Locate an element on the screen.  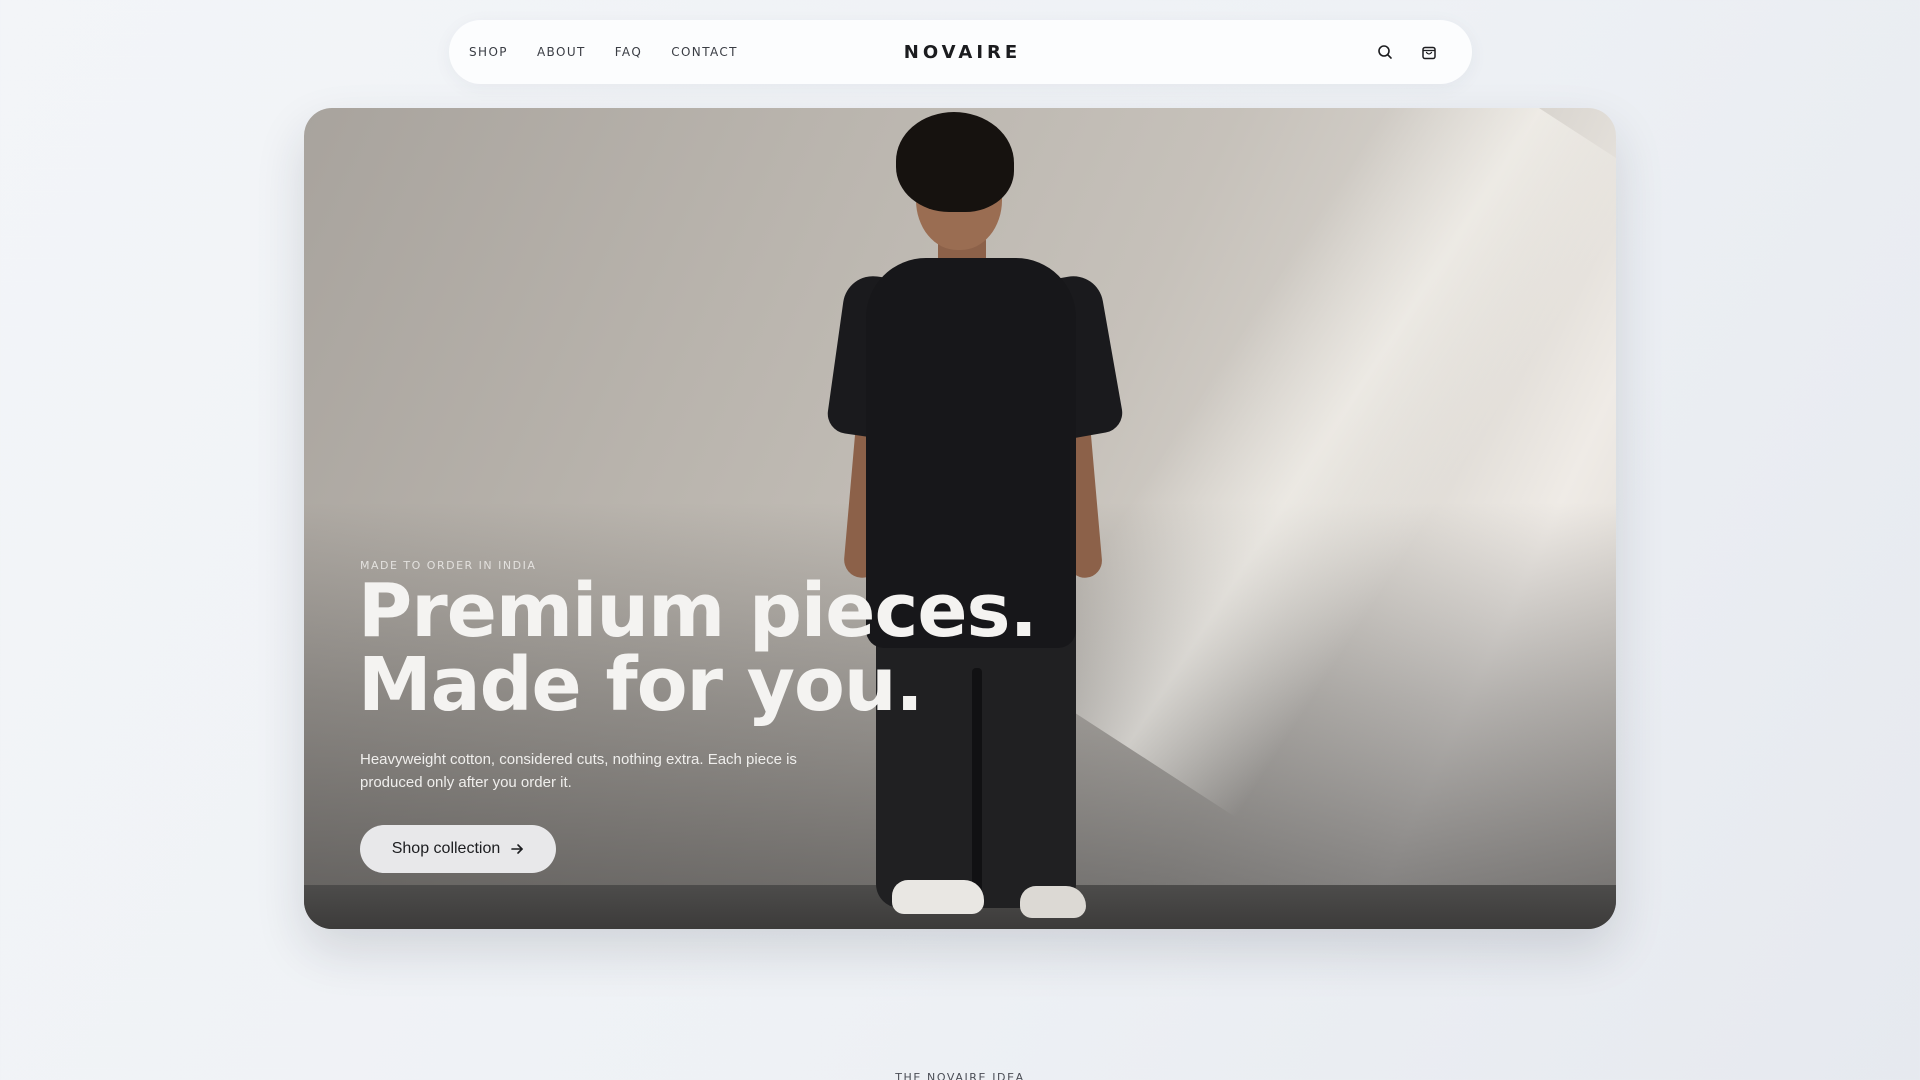
search-icon is located at coordinates (1385, 52).